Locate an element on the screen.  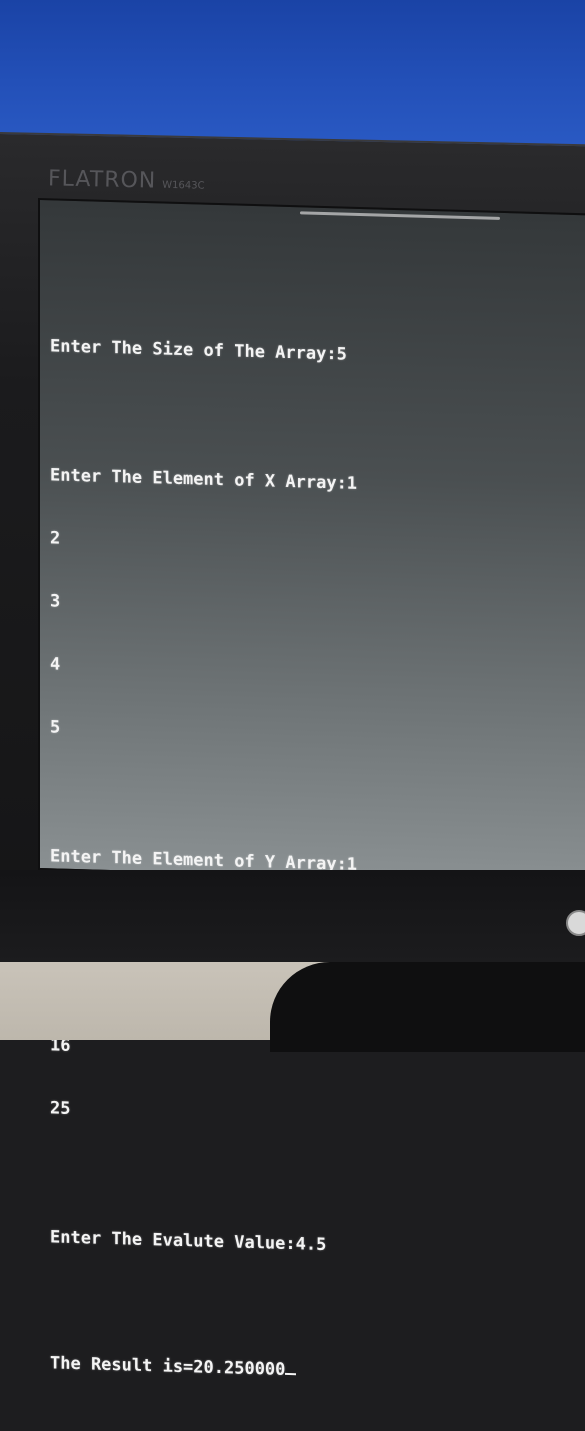
screen-glare is located at coordinates (400, 215).